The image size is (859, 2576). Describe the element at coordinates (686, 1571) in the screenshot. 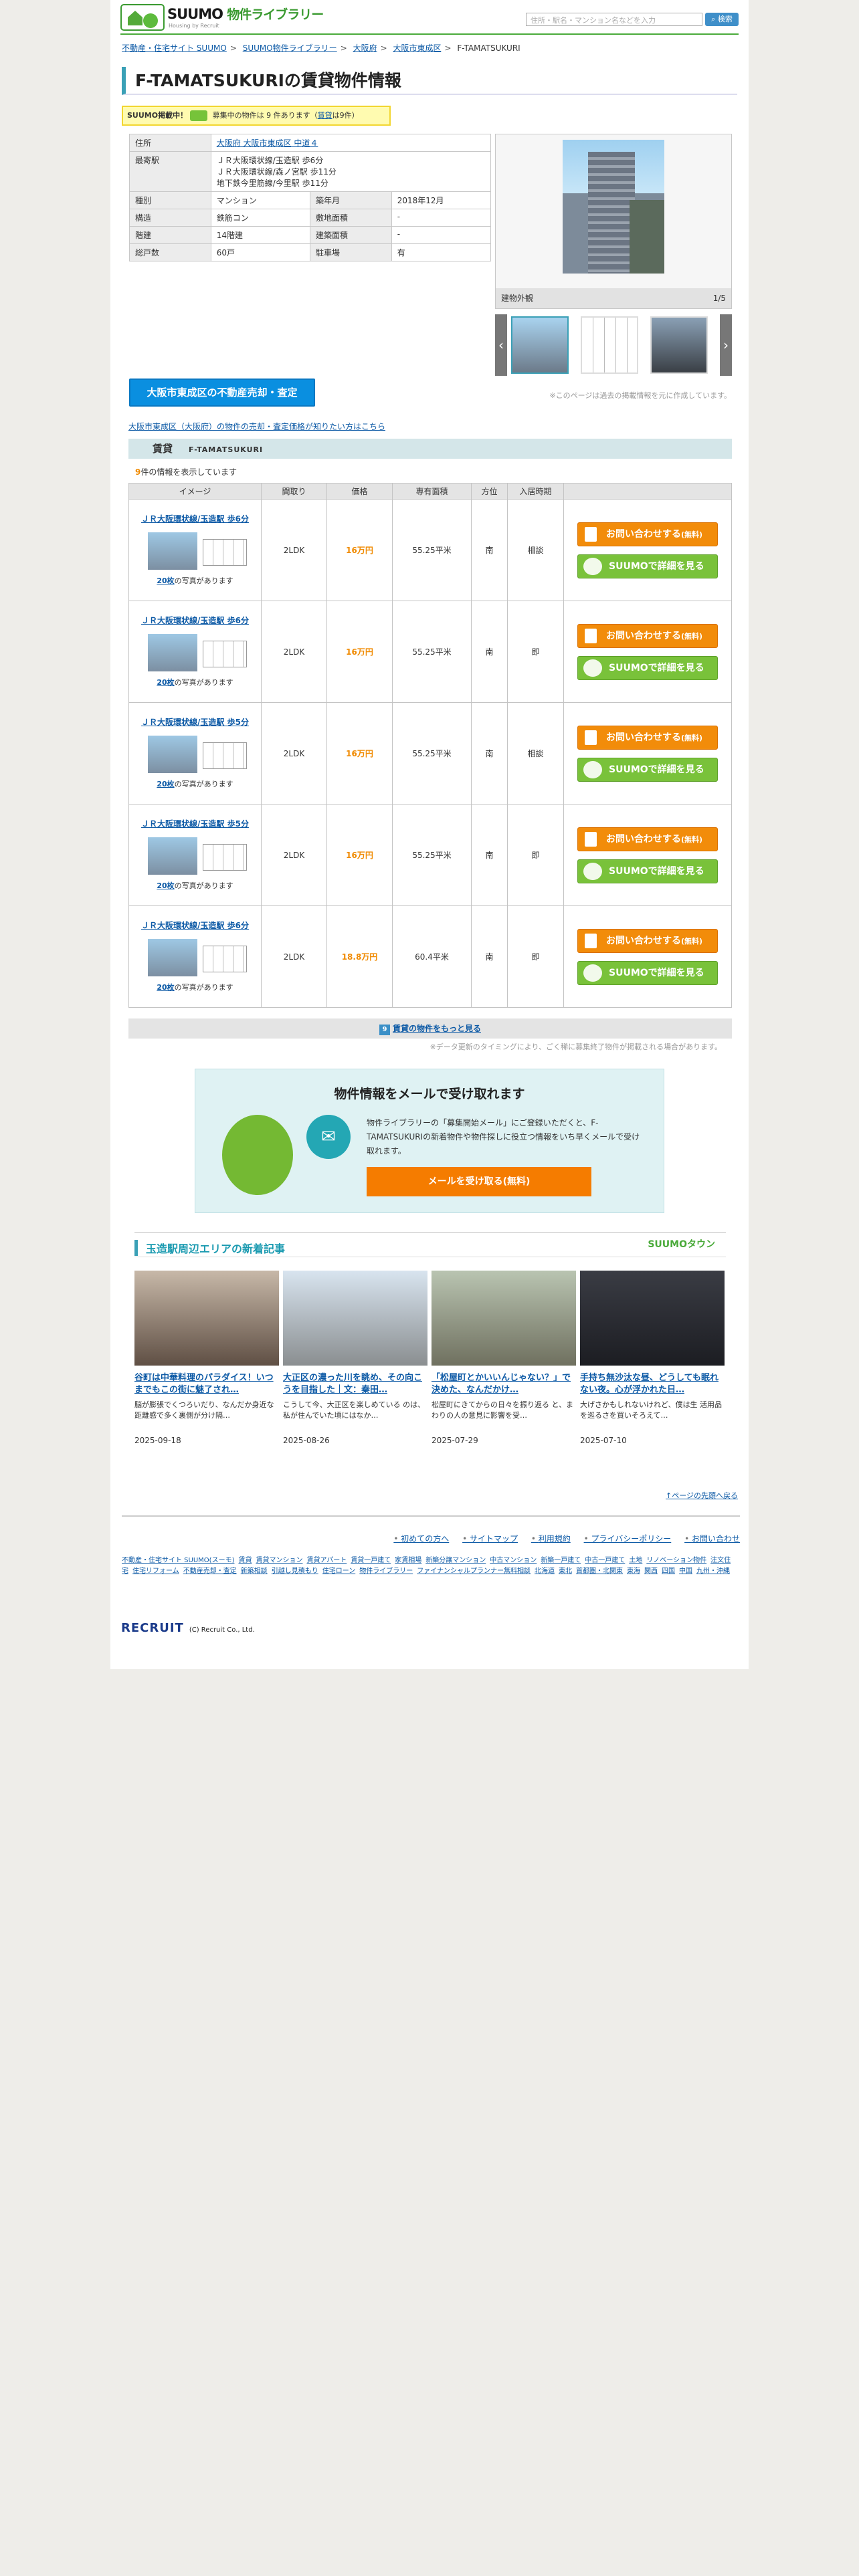

I see `footer-site-link: 中国` at that location.